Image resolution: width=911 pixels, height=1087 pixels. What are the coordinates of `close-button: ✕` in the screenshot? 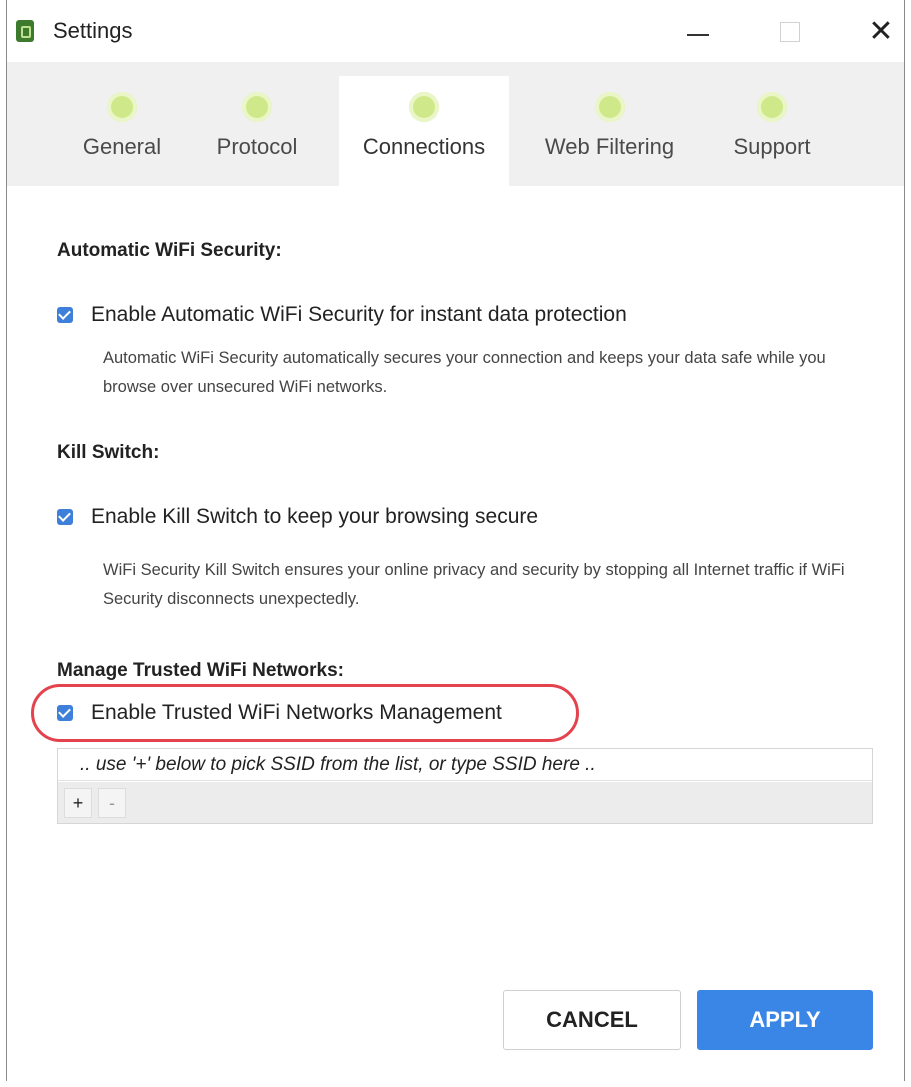 It's located at (881, 32).